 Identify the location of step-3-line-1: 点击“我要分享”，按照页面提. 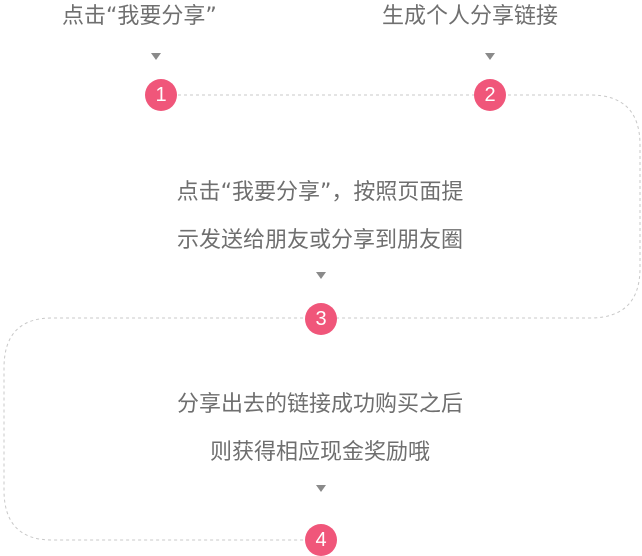
(320, 192).